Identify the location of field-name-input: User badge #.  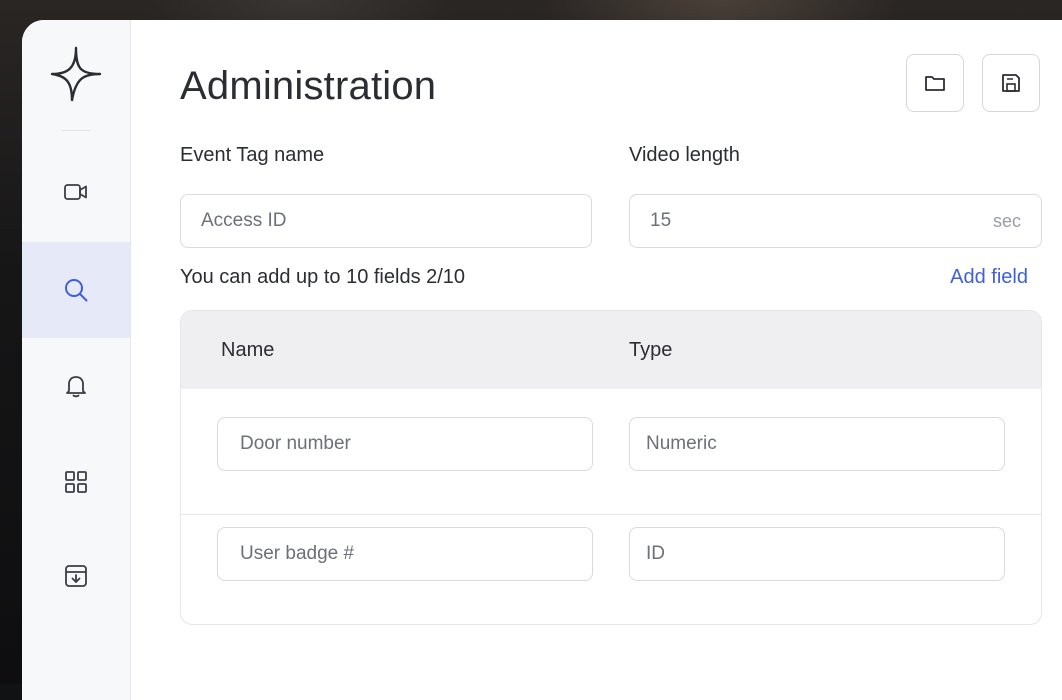
(405, 554).